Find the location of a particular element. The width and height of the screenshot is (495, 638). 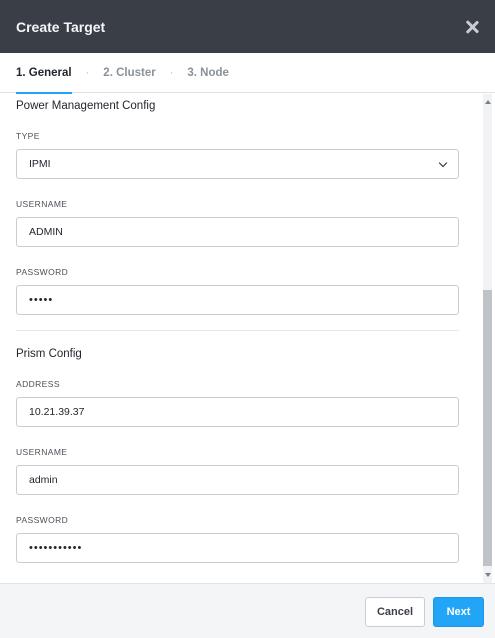

dialog-title: Create Target is located at coordinates (61, 26).